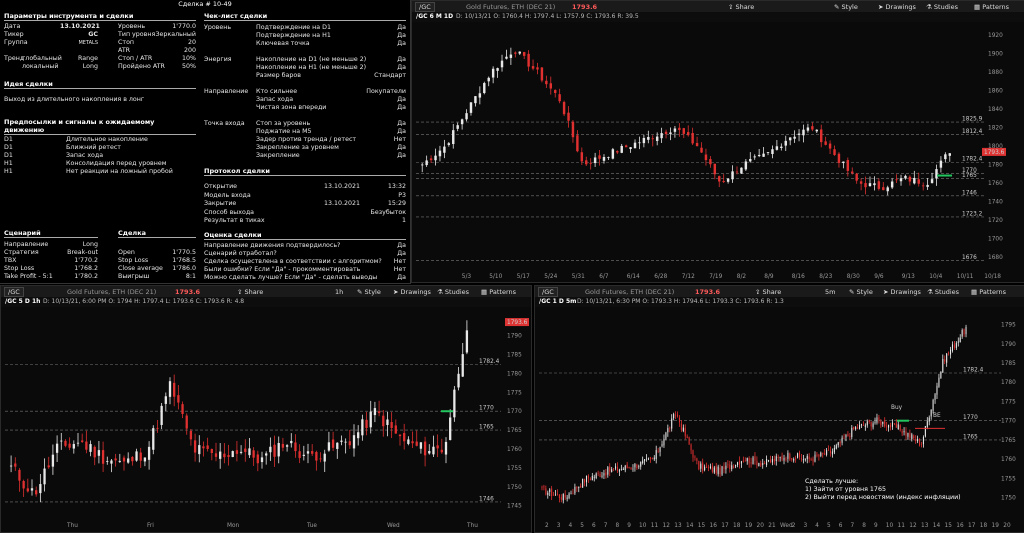  What do you see at coordinates (942, 7) in the screenshot?
I see `daily-studies-button: ⚗ Studies` at bounding box center [942, 7].